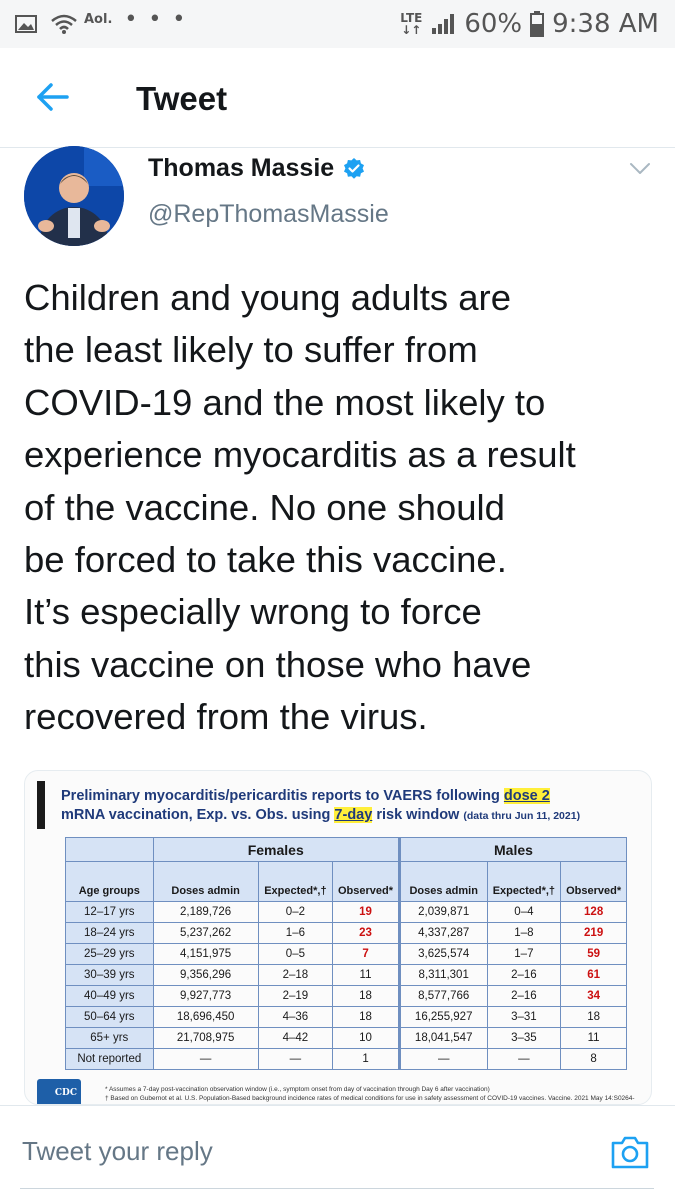 This screenshot has width=675, height=1200. I want to click on table-cell-m-obs: 34, so click(593, 996).